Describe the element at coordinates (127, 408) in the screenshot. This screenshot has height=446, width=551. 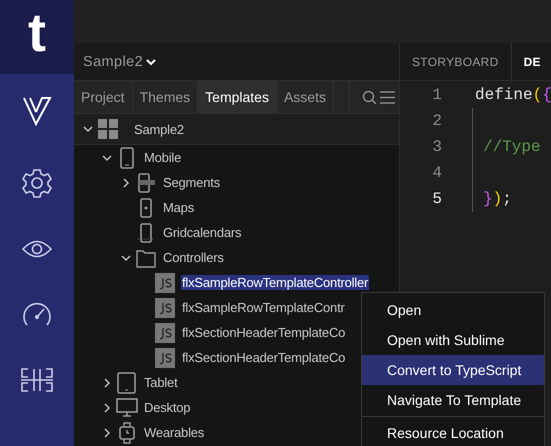
I see `monitor-icon` at that location.